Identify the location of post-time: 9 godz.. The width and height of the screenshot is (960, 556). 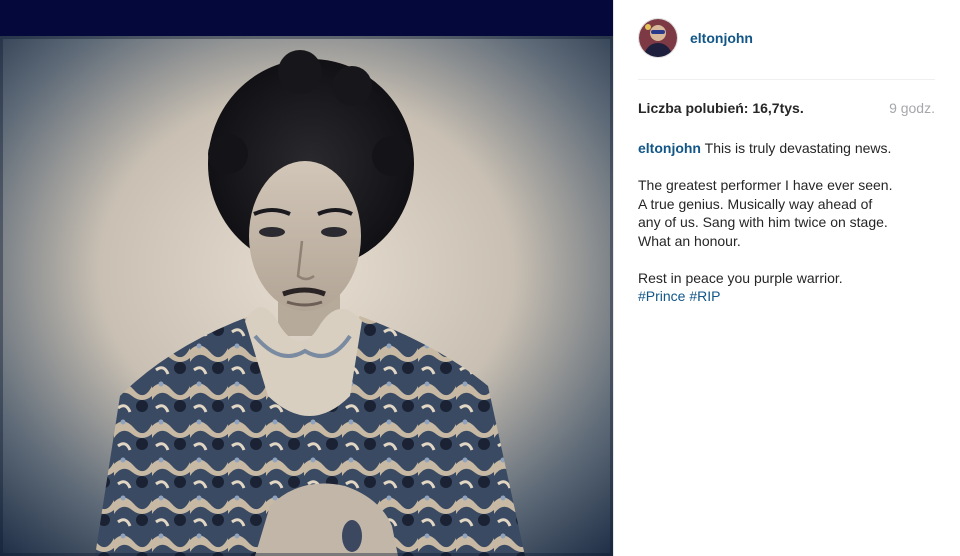
(912, 108).